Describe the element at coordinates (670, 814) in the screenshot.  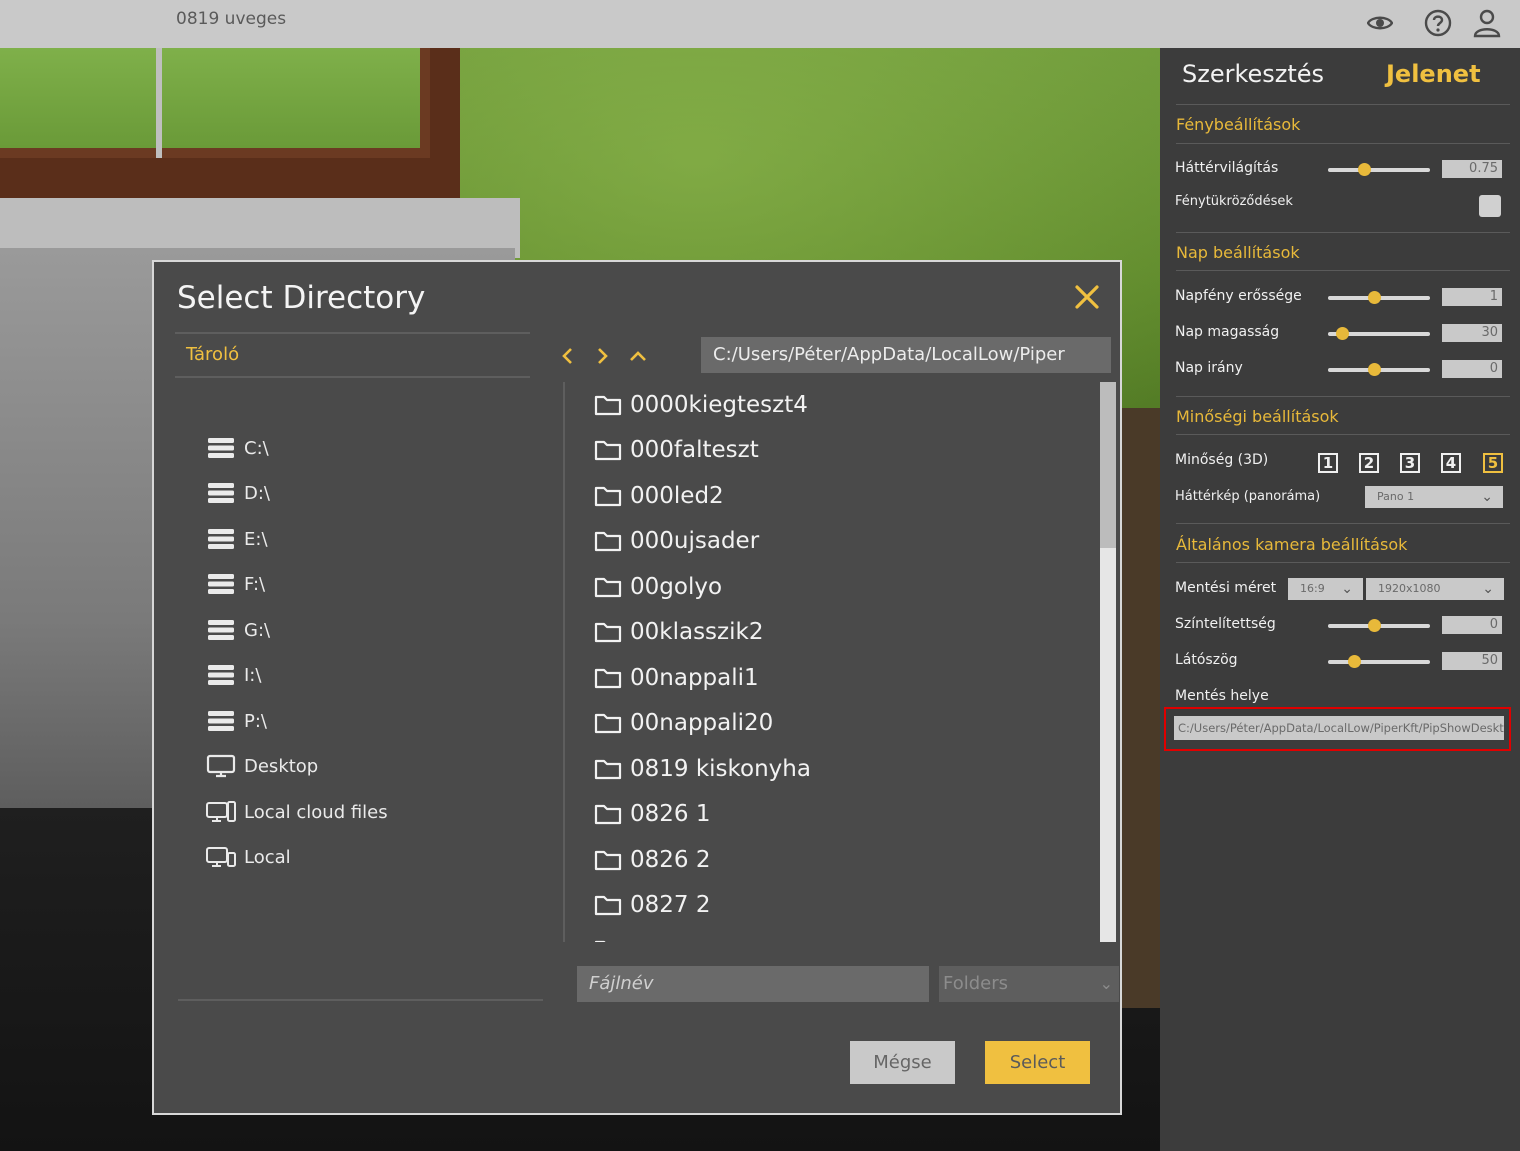
I see `folder-name: 0826 1` at that location.